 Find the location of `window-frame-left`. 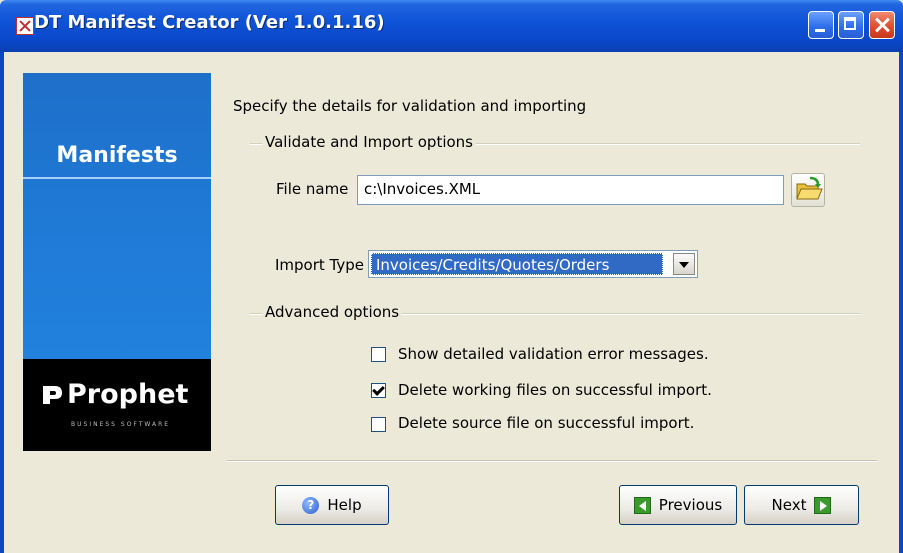

window-frame-left is located at coordinates (2, 302).